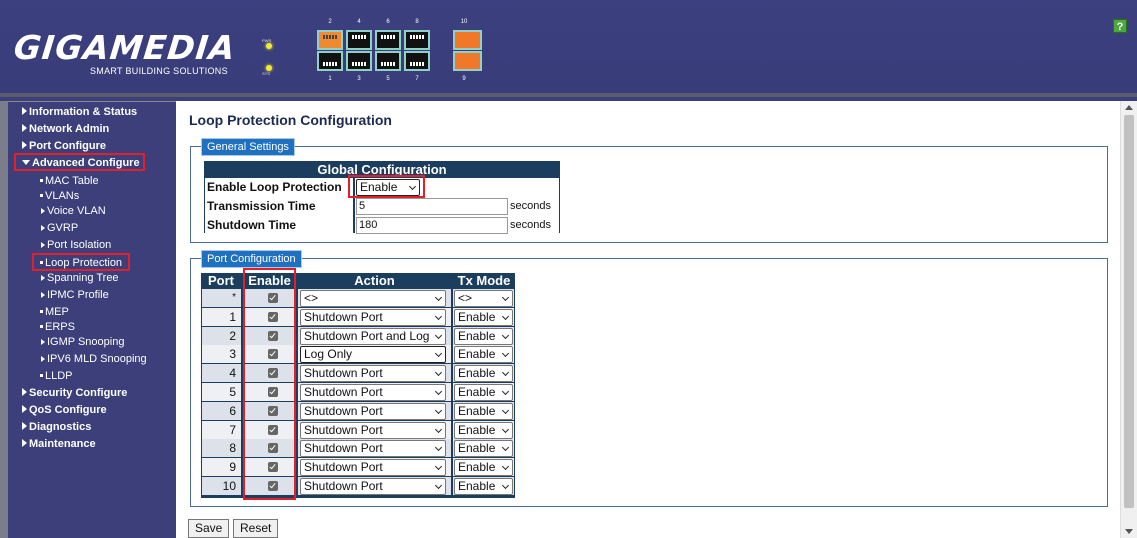 The height and width of the screenshot is (538, 1137). What do you see at coordinates (1129, 107) in the screenshot?
I see `scroll-up-arrow-icon` at bounding box center [1129, 107].